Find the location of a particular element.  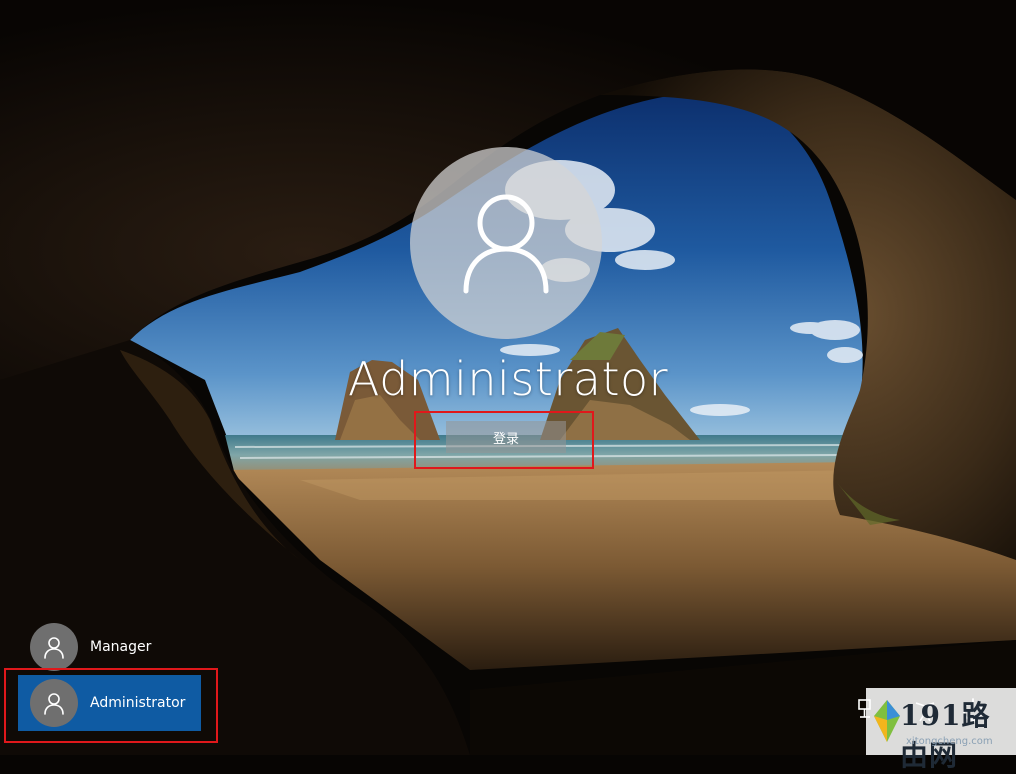

watermark-brand: 191路由网 is located at coordinates (945, 735).